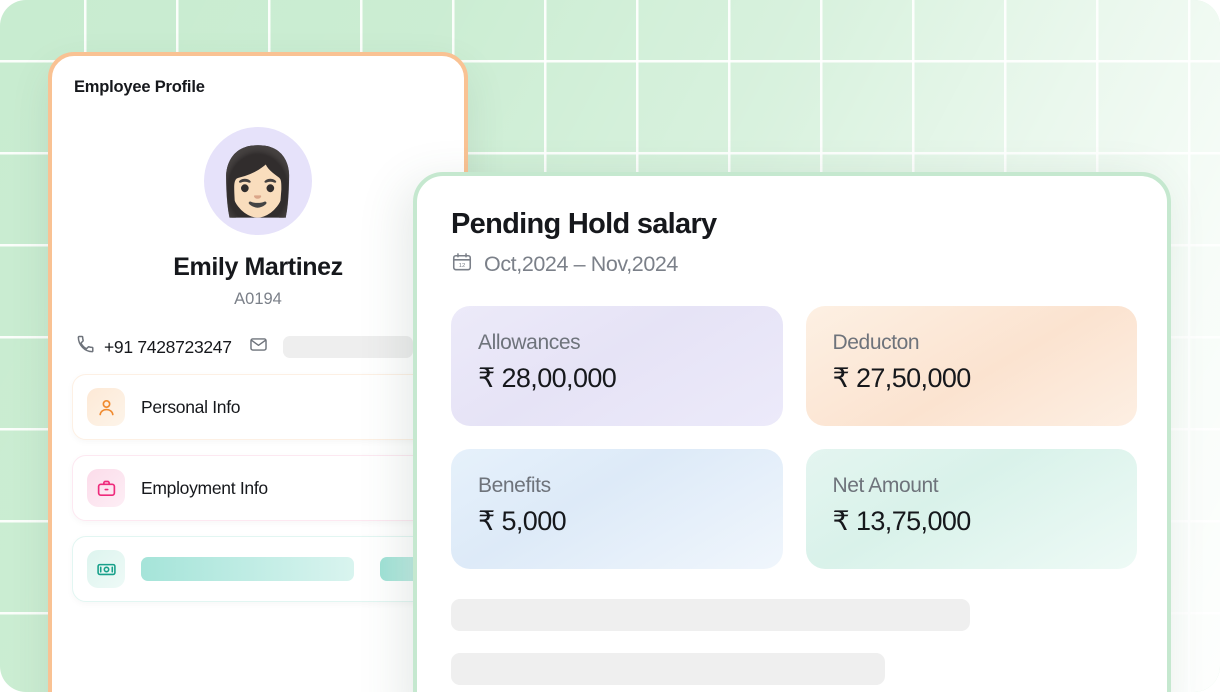 This screenshot has height=692, width=1220. Describe the element at coordinates (617, 509) in the screenshot. I see `stat-tile-benefits: Benefits ₹ 5,000` at that location.